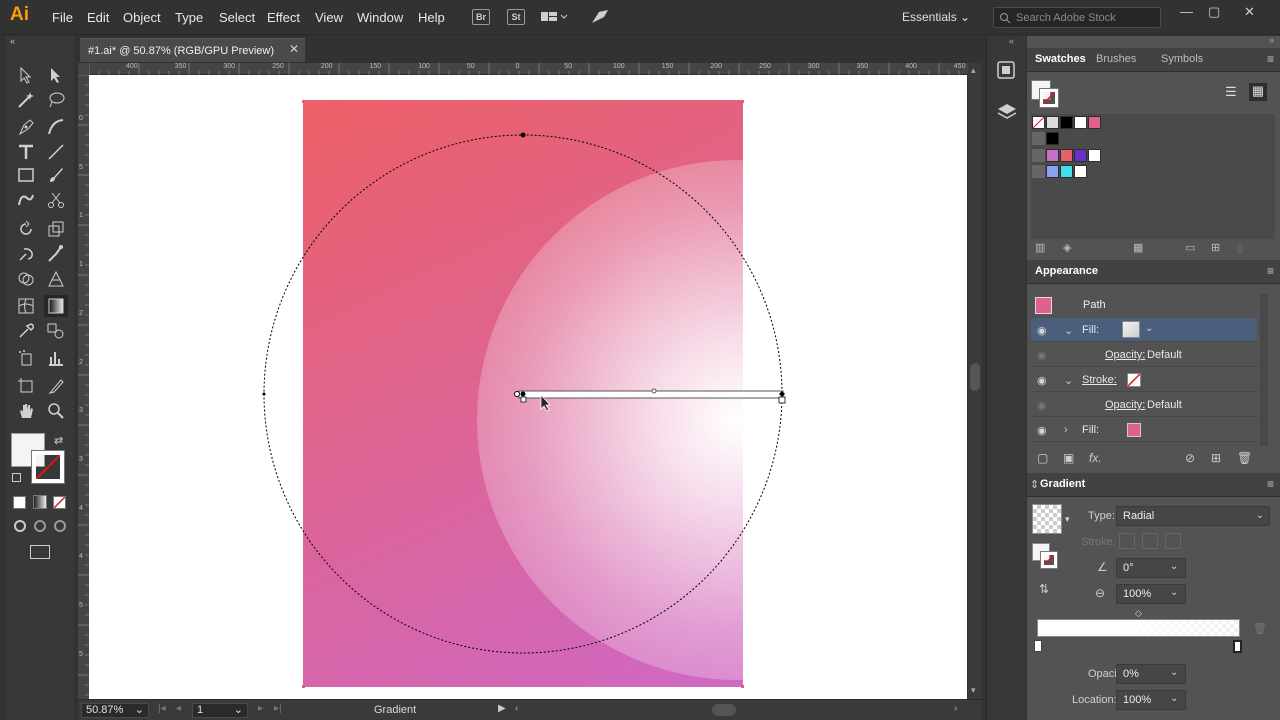 The image size is (1280, 720). What do you see at coordinates (1080, 155) in the screenshot?
I see `swatch-purple` at bounding box center [1080, 155].